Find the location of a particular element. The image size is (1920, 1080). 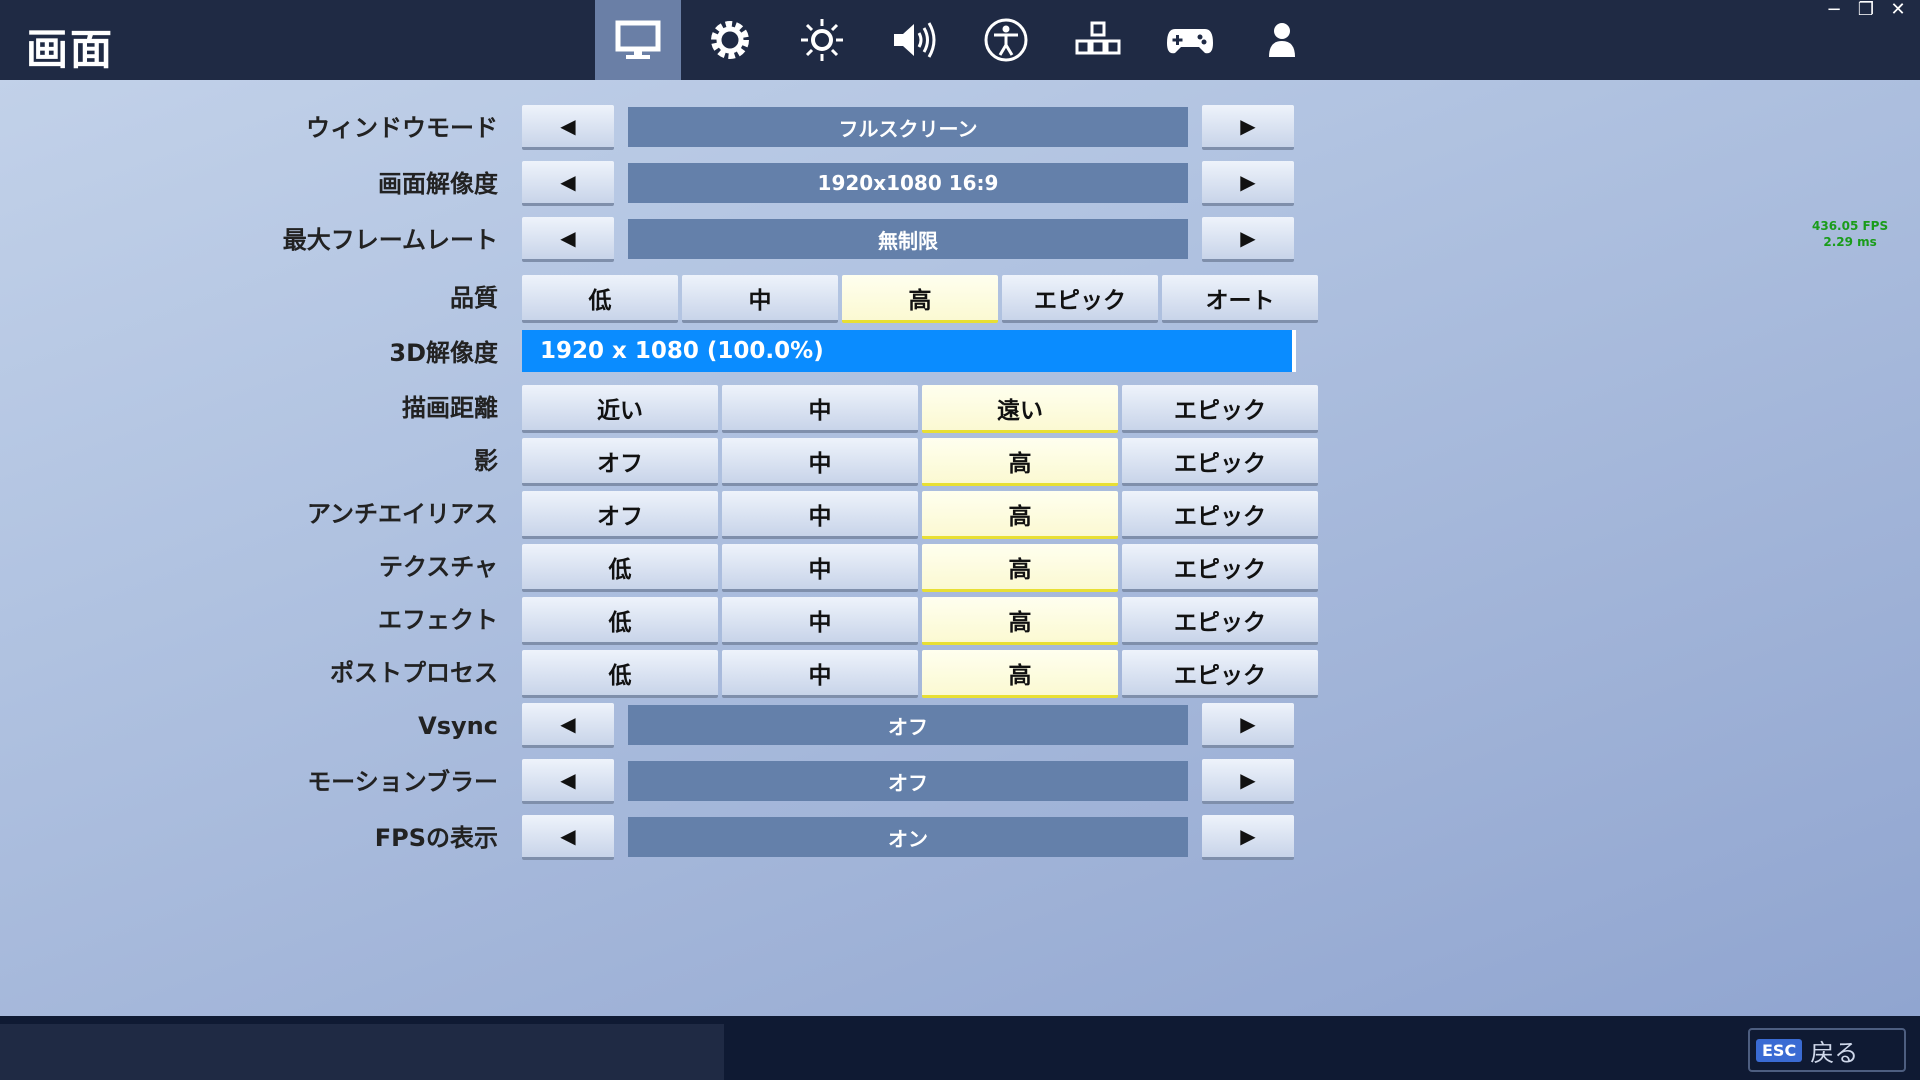

setting-value: オン is located at coordinates (908, 837).